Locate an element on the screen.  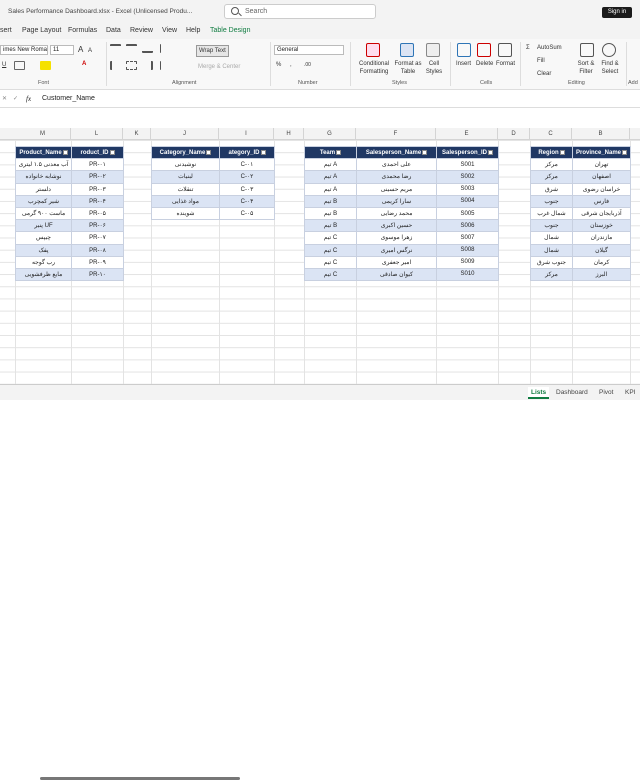
column-header: C is located at coordinates (551, 134).